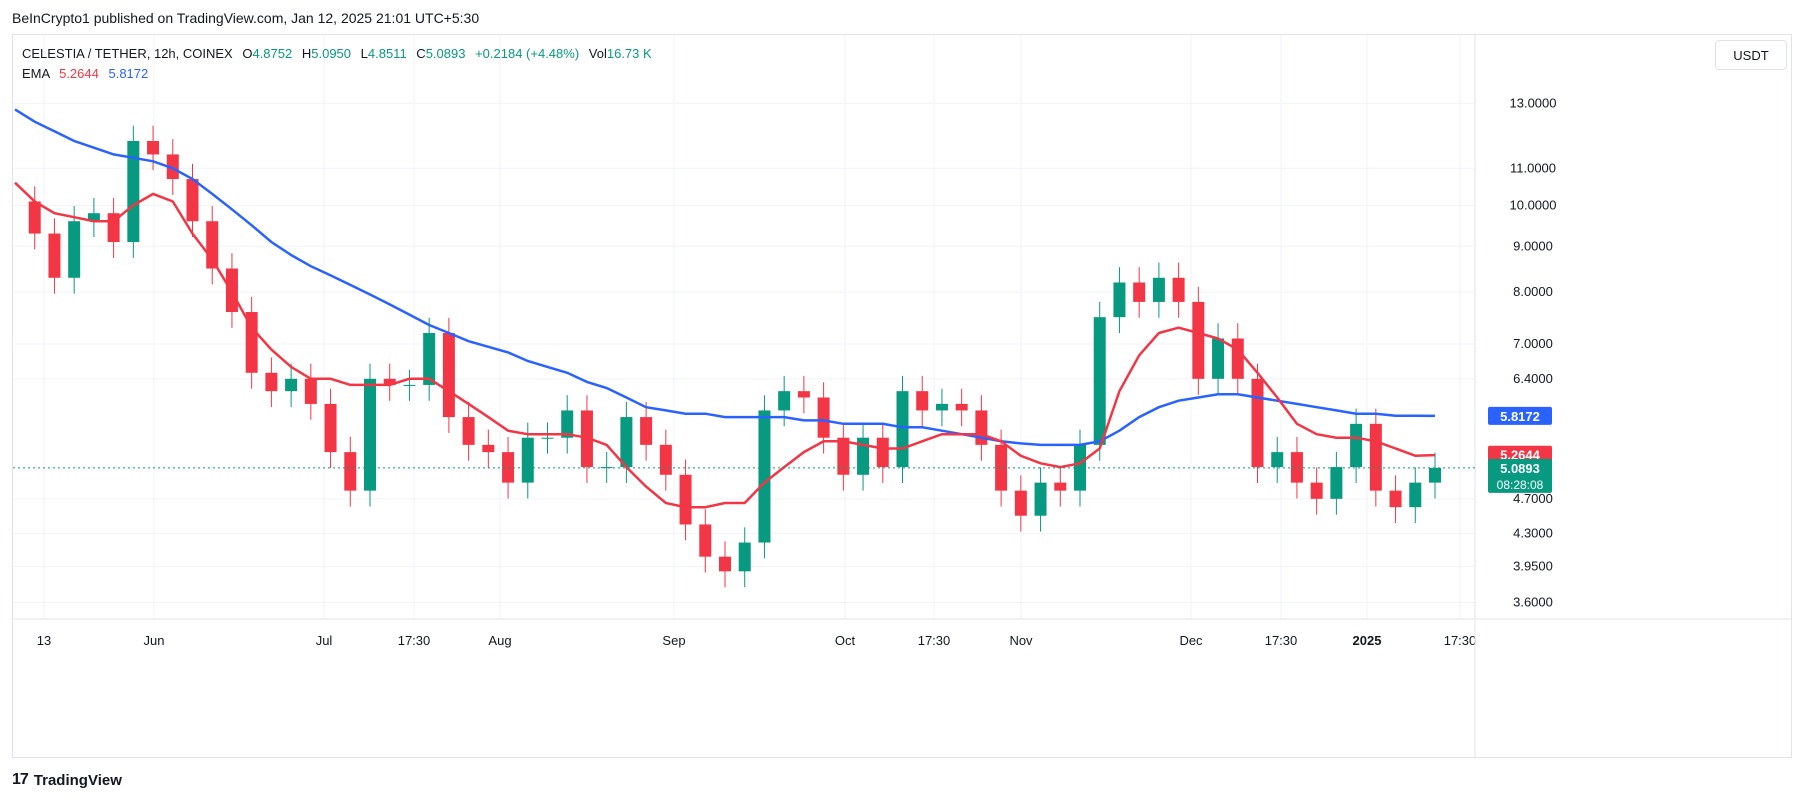 This screenshot has width=1804, height=803. What do you see at coordinates (1191, 640) in the screenshot?
I see `x-tick-label: Dec` at bounding box center [1191, 640].